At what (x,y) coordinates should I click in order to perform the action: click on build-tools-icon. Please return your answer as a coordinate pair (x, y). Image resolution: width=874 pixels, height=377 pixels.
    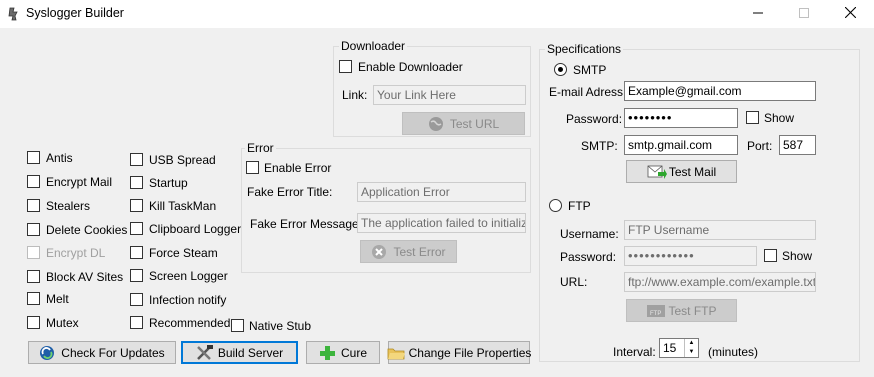
    Looking at the image, I should click on (204, 352).